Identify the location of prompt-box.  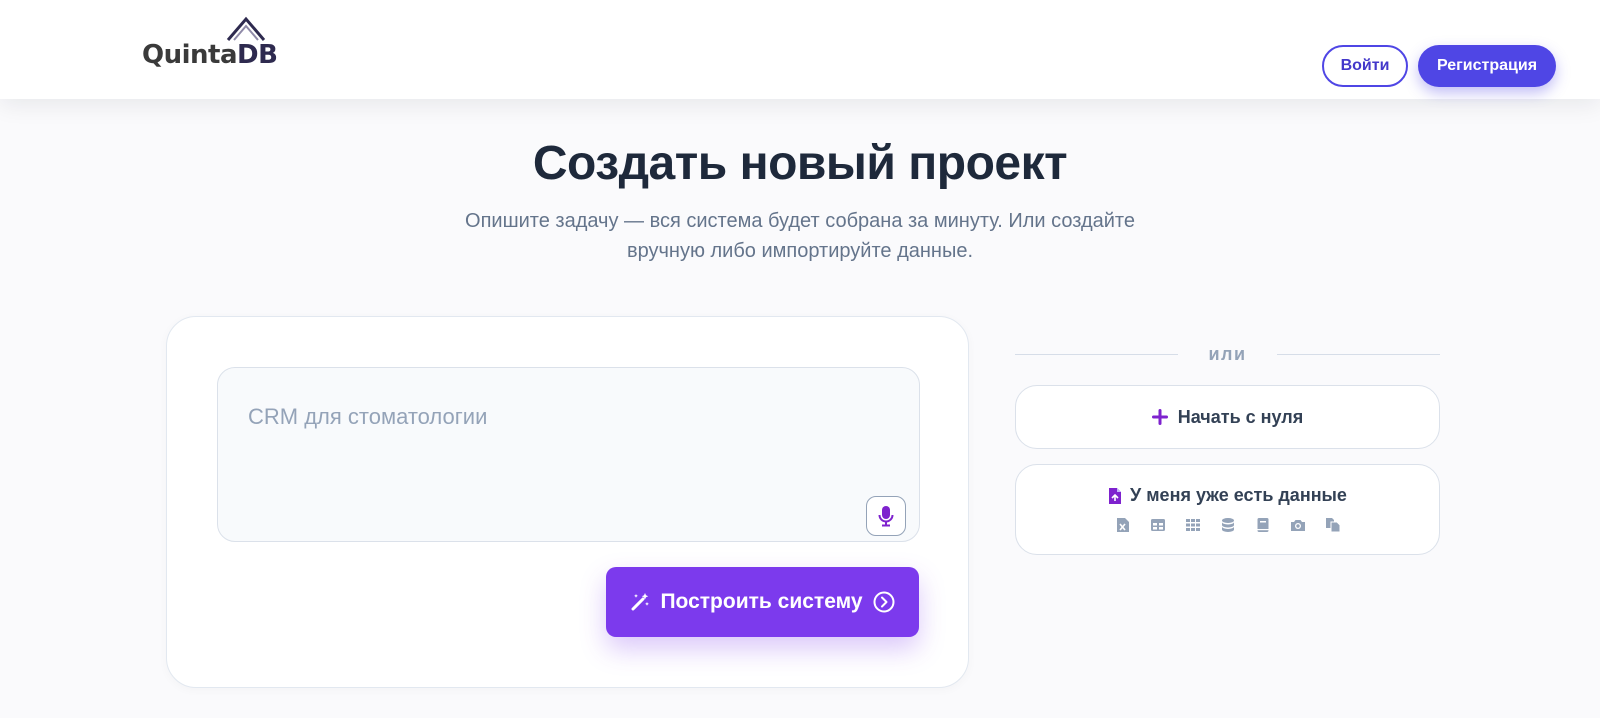
(568, 454).